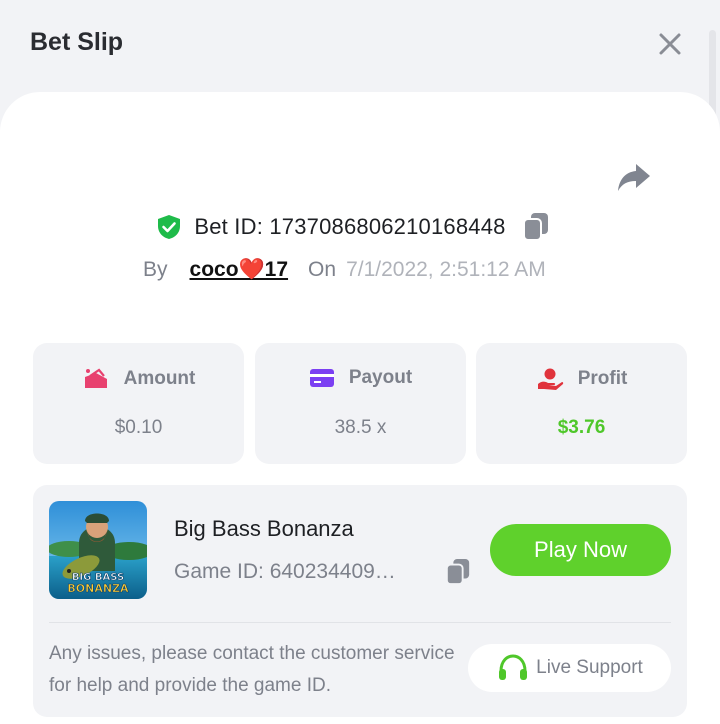  I want to click on share-icon, so click(634, 177).